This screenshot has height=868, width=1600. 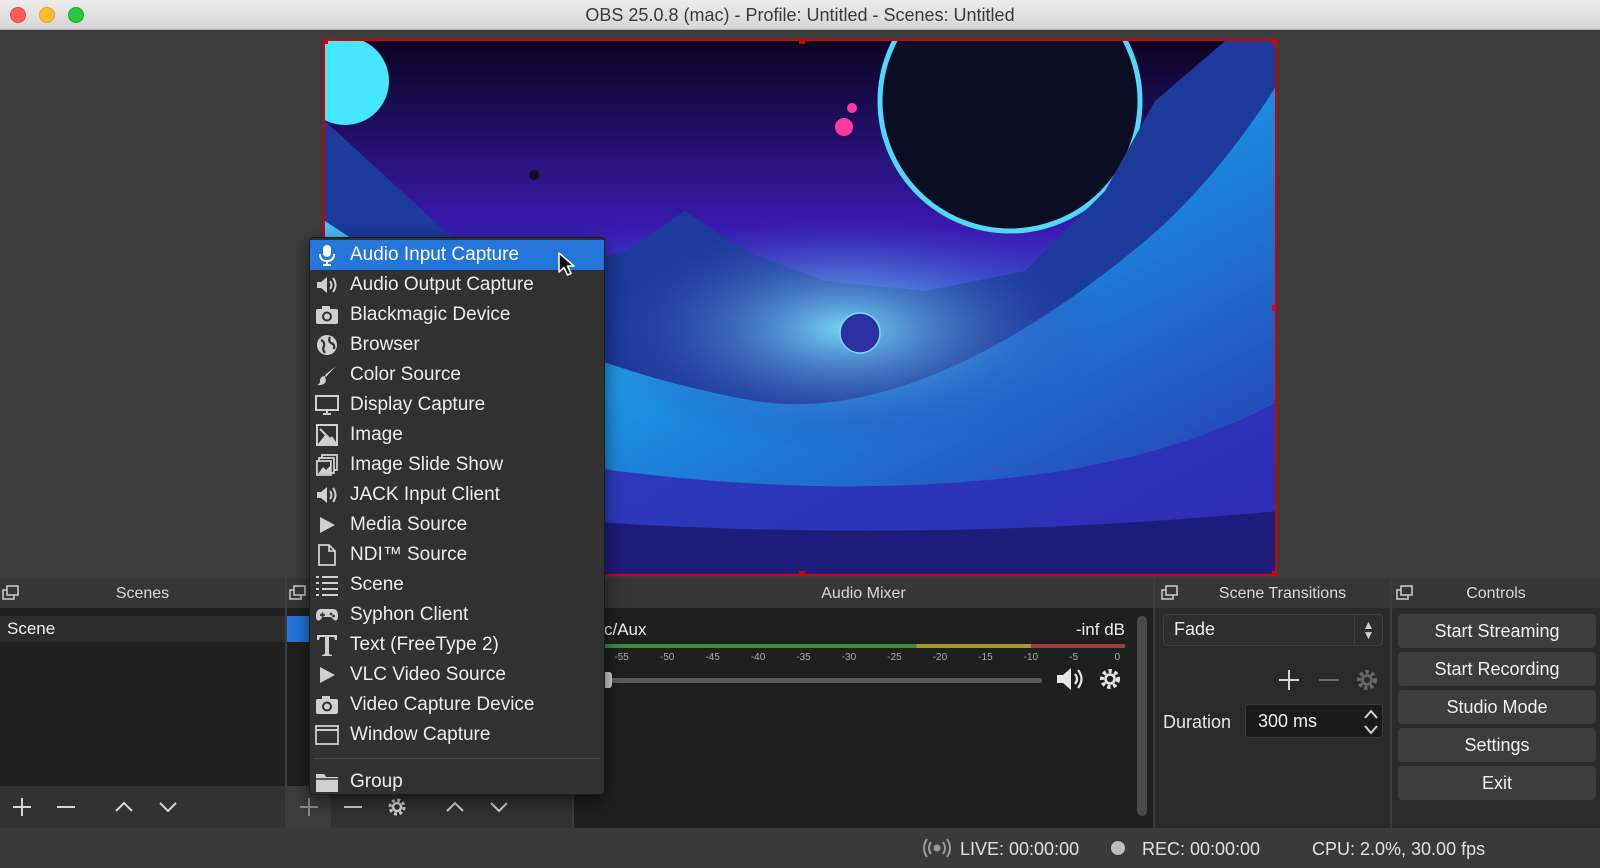 What do you see at coordinates (1273, 630) in the screenshot?
I see `transition-select: Fade ▲ ▼` at bounding box center [1273, 630].